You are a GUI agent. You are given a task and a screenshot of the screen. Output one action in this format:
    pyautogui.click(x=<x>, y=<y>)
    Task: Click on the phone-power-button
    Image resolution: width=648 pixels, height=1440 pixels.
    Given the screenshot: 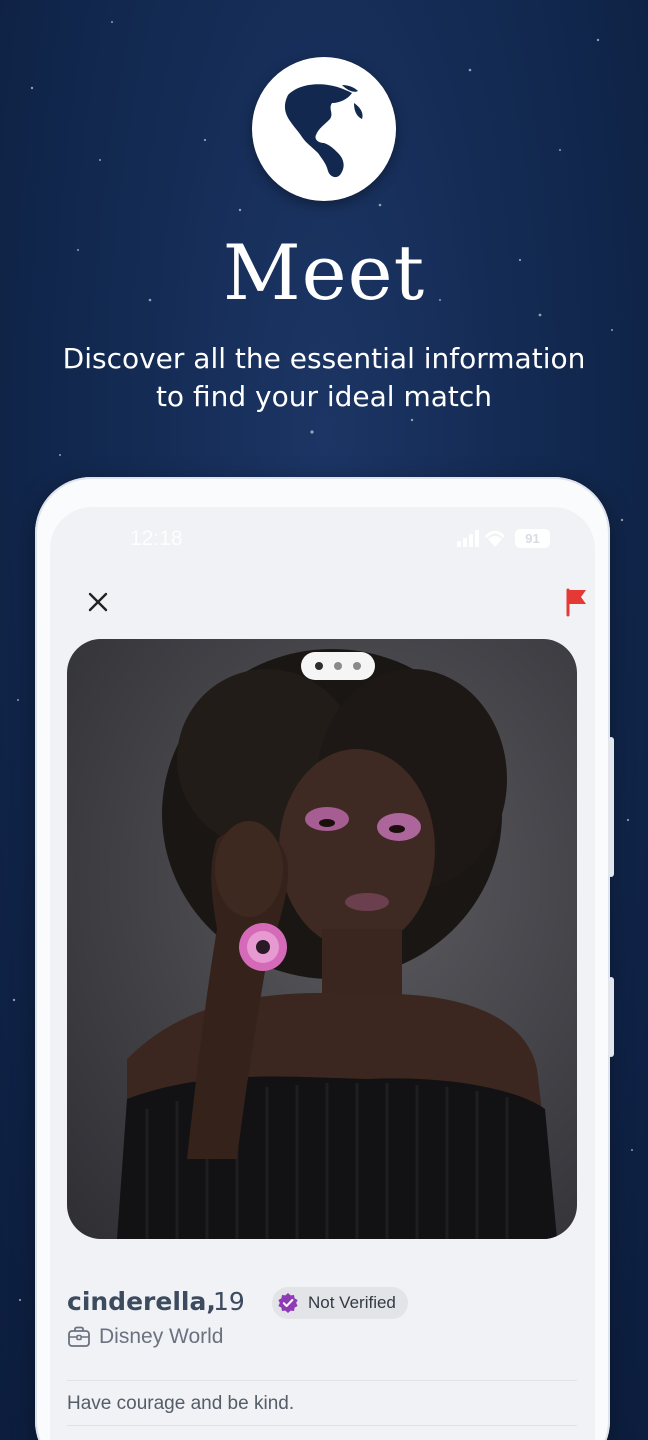 What is the action you would take?
    pyautogui.click(x=611, y=1017)
    